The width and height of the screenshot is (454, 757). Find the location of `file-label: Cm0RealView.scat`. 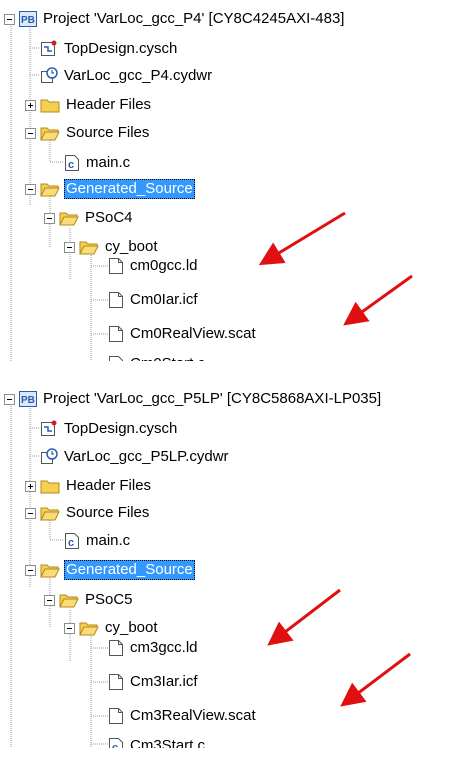

file-label: Cm0RealView.scat is located at coordinates (193, 333).